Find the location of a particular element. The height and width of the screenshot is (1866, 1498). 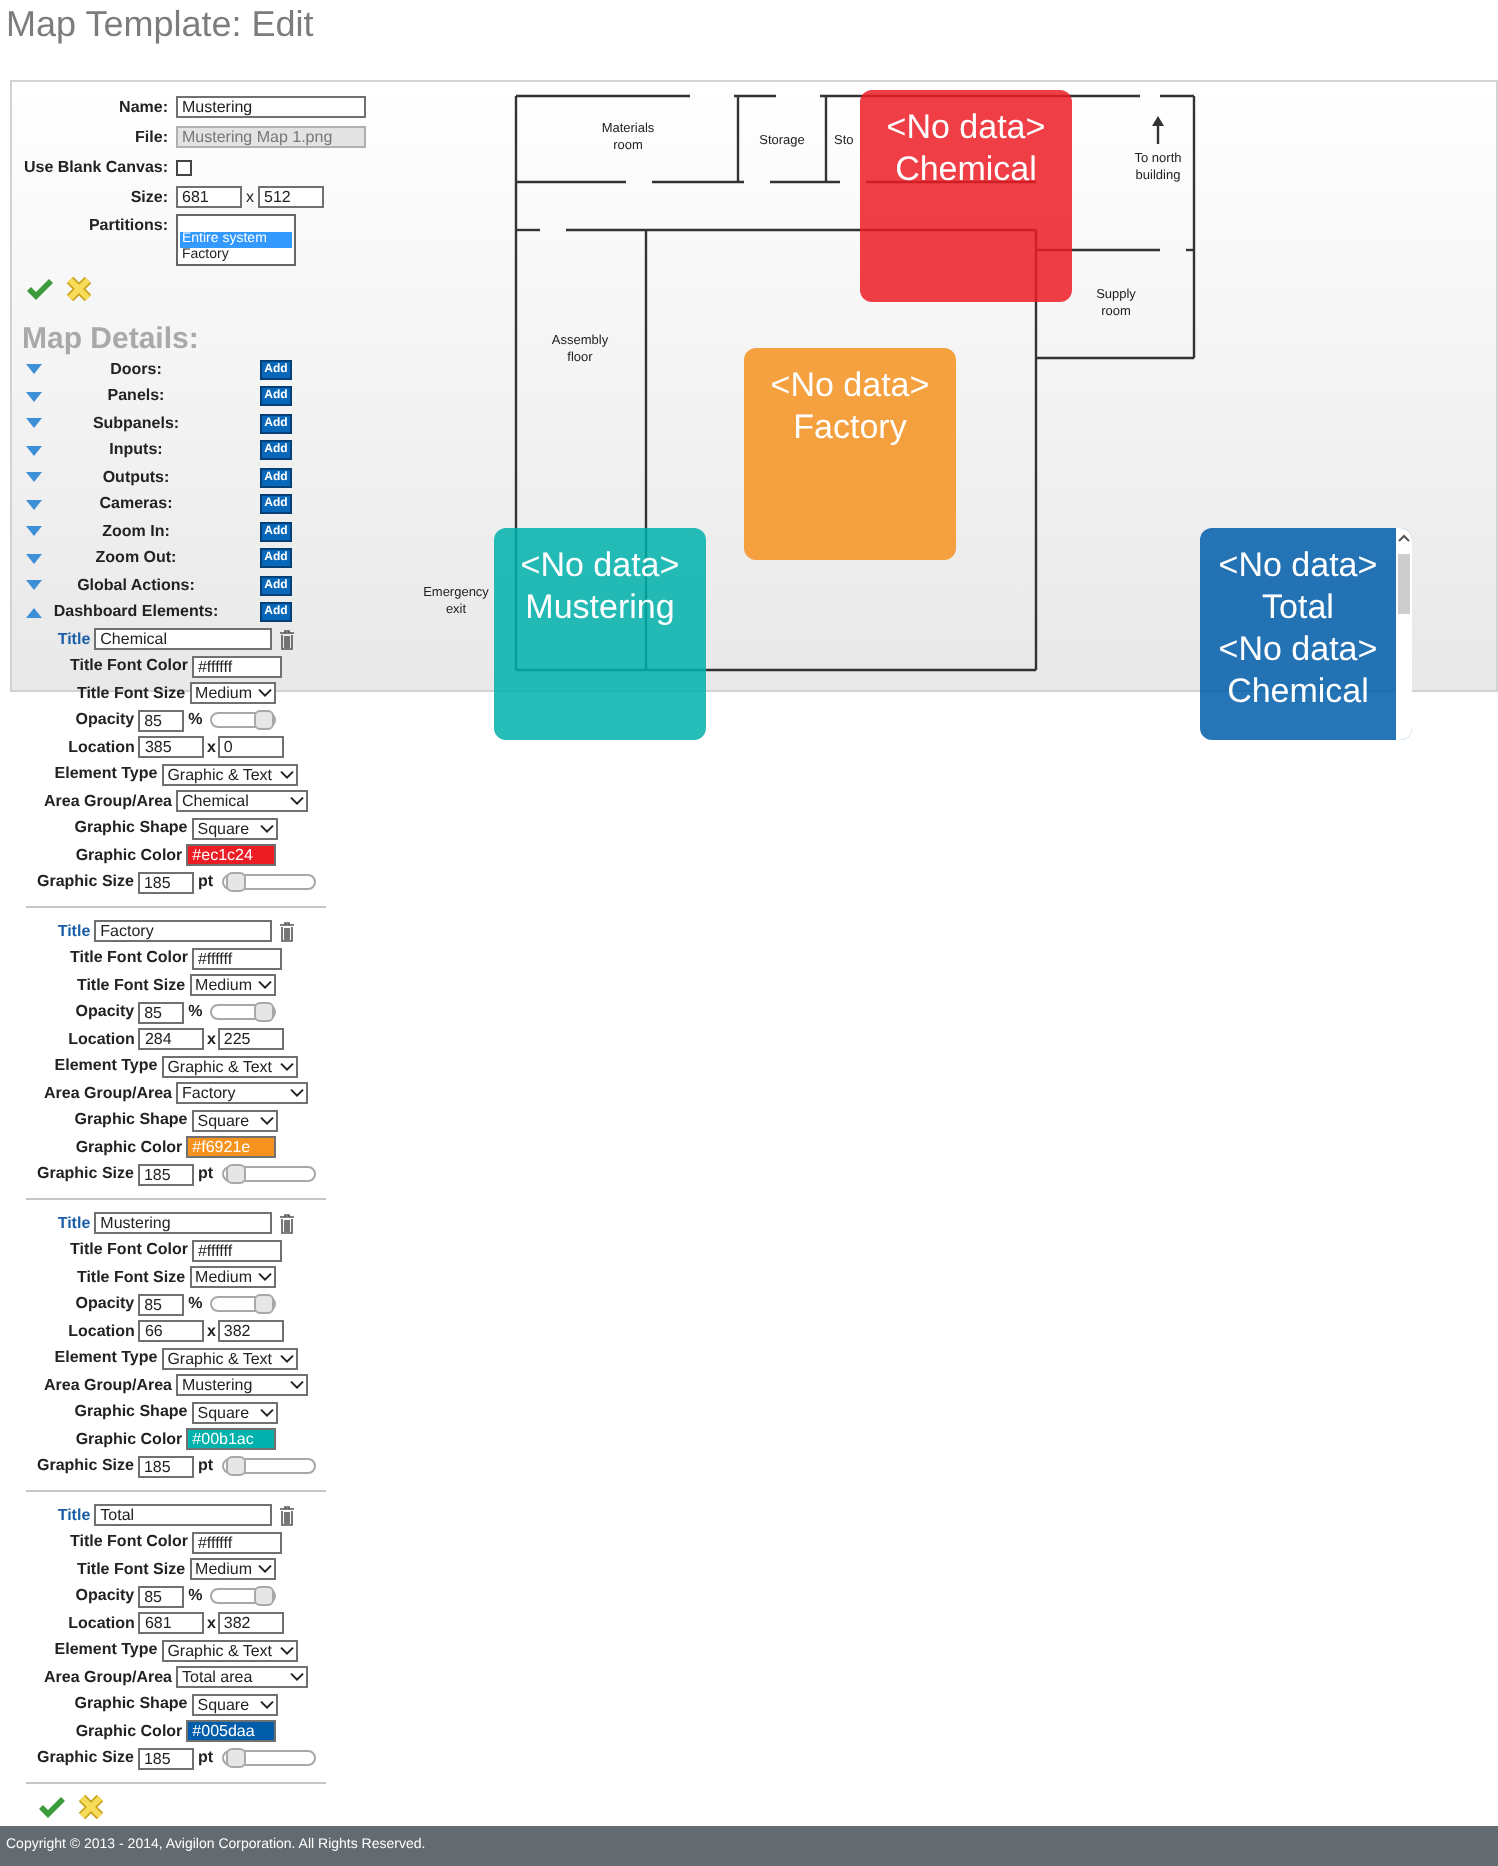

height-field: 512 is located at coordinates (291, 197).